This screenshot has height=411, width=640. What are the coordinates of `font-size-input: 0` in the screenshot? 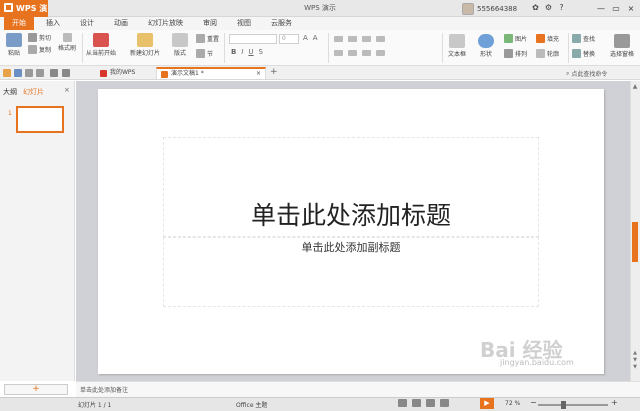 It's located at (289, 39).